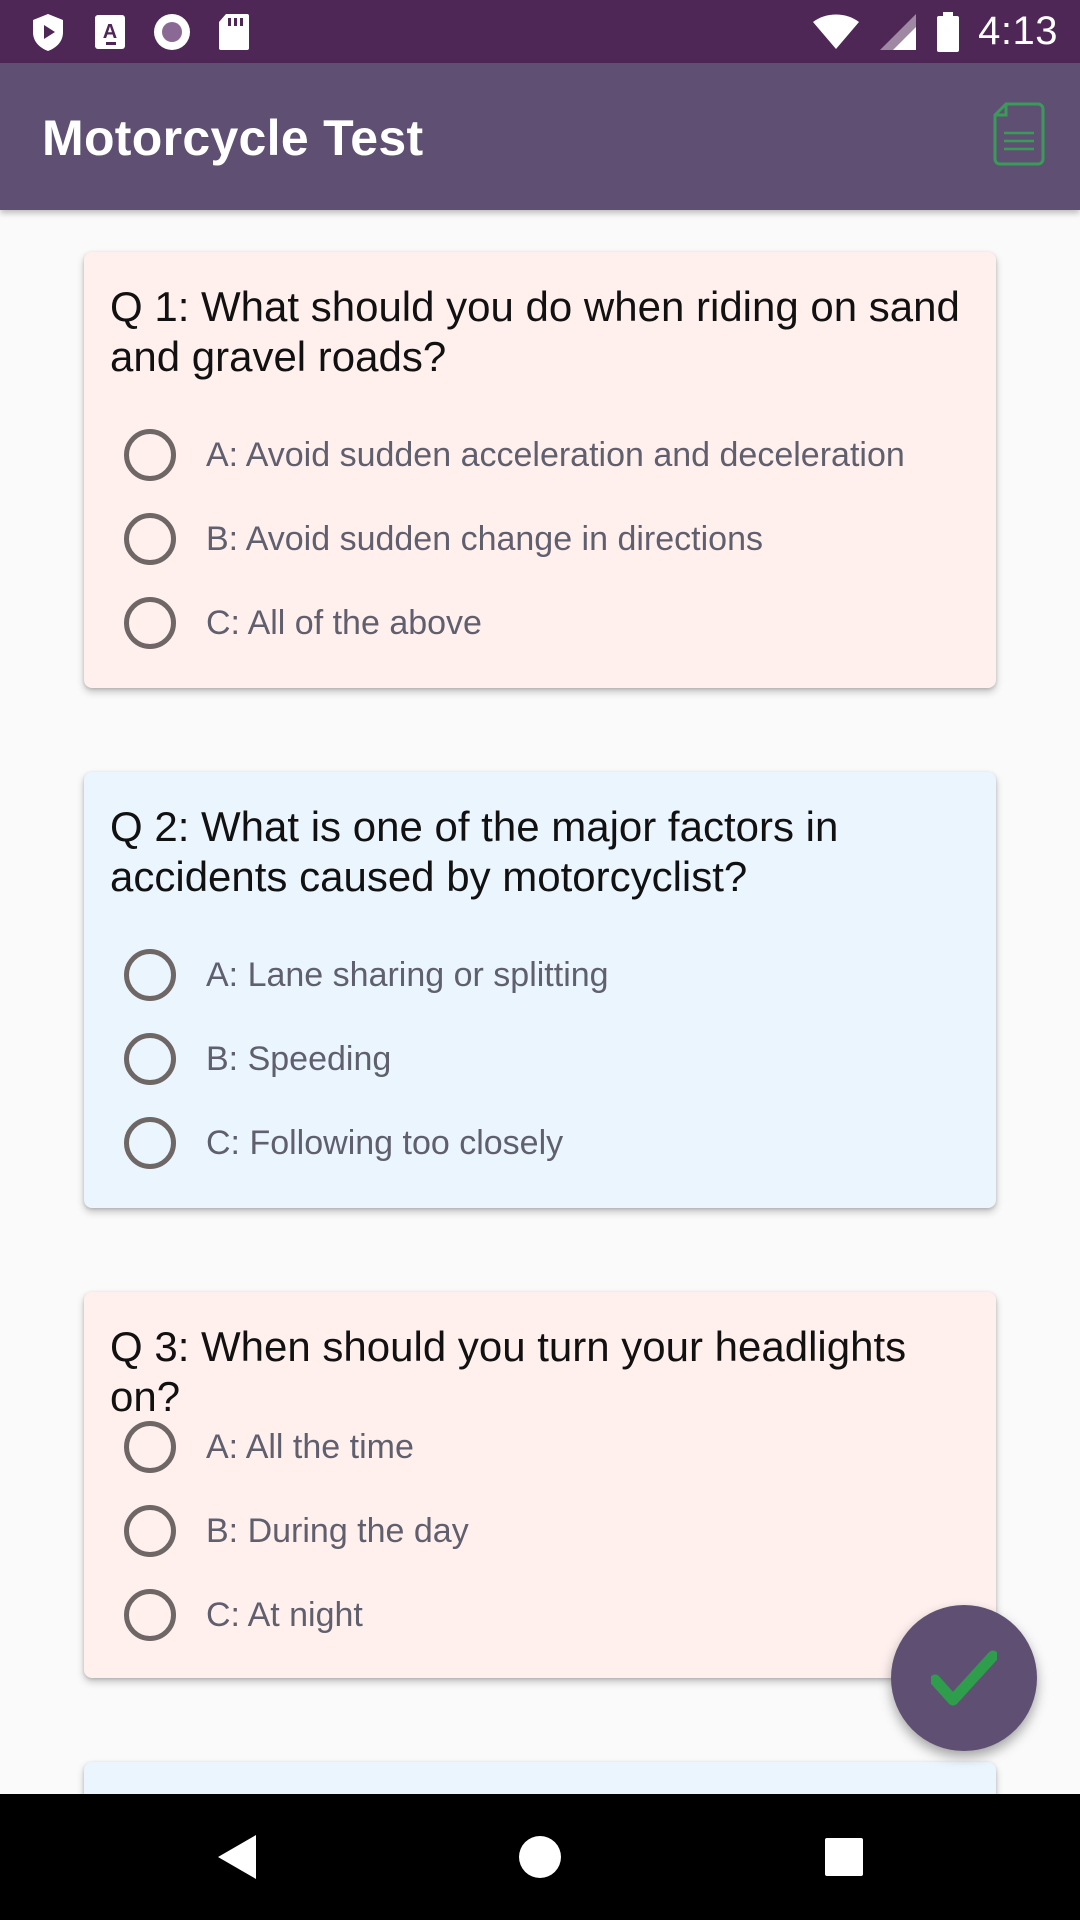 This screenshot has width=1080, height=1920. What do you see at coordinates (836, 32) in the screenshot?
I see `wifi-icon` at bounding box center [836, 32].